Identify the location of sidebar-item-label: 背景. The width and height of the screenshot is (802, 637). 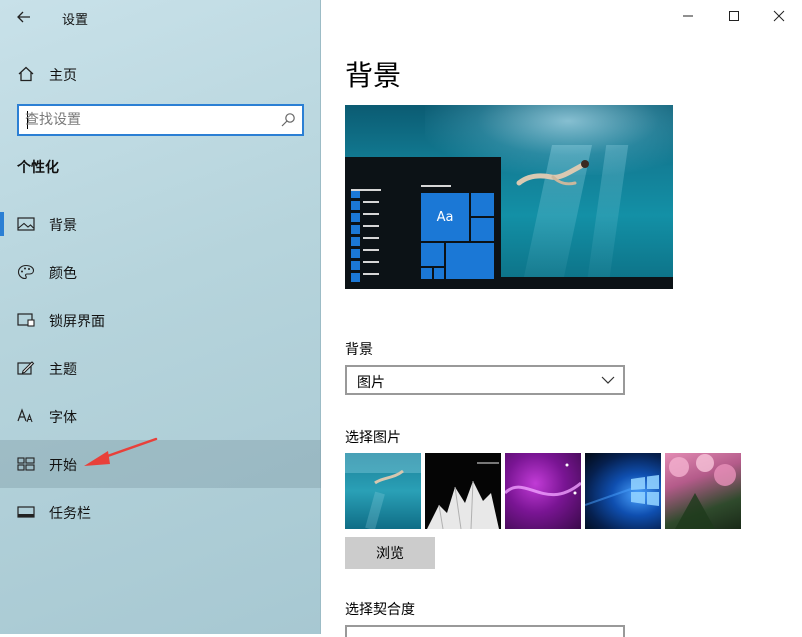
(63, 226).